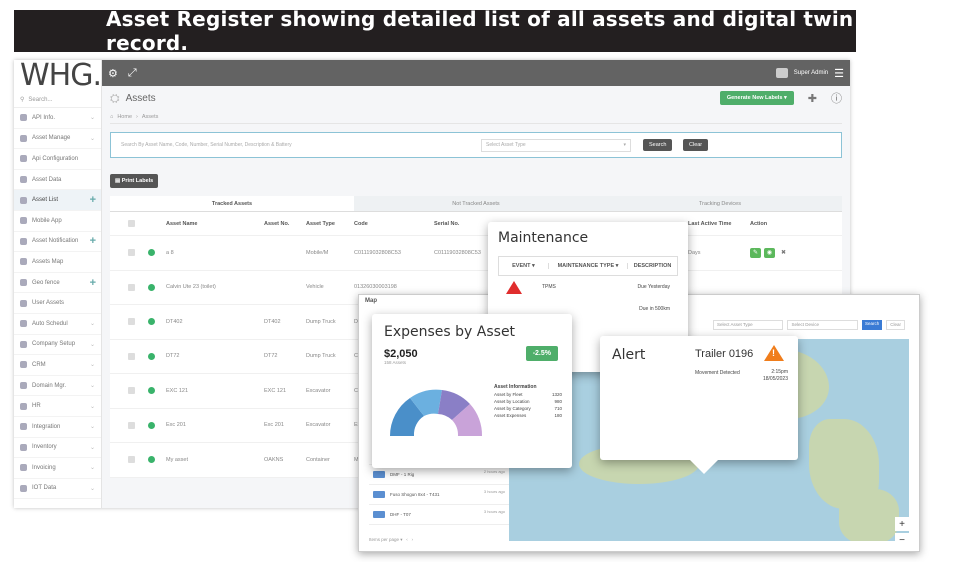 This screenshot has width=962, height=562. What do you see at coordinates (320, 224) in the screenshot?
I see `col-asset-type: Asset Type` at bounding box center [320, 224].